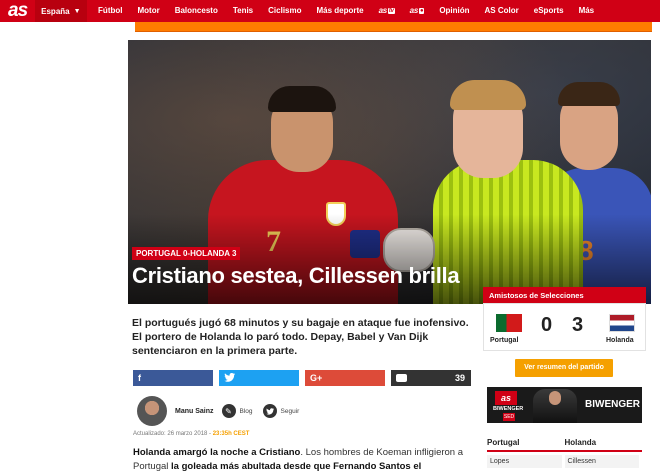 This screenshot has width=660, height=474. What do you see at coordinates (77, 11) in the screenshot?
I see `chevron-down-icon: ▼` at bounding box center [77, 11].